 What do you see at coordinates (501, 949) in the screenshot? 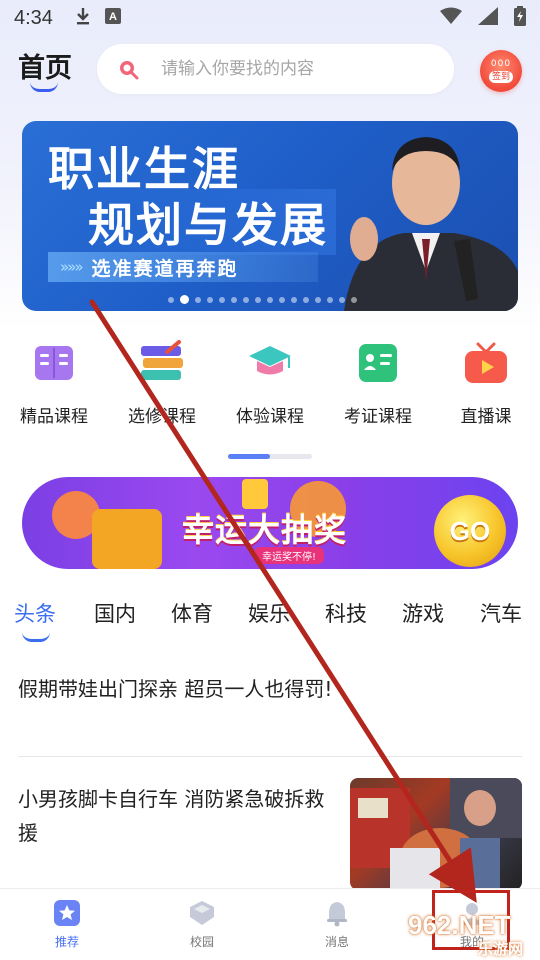
I see `watermark-sub: 乐游网` at bounding box center [501, 949].